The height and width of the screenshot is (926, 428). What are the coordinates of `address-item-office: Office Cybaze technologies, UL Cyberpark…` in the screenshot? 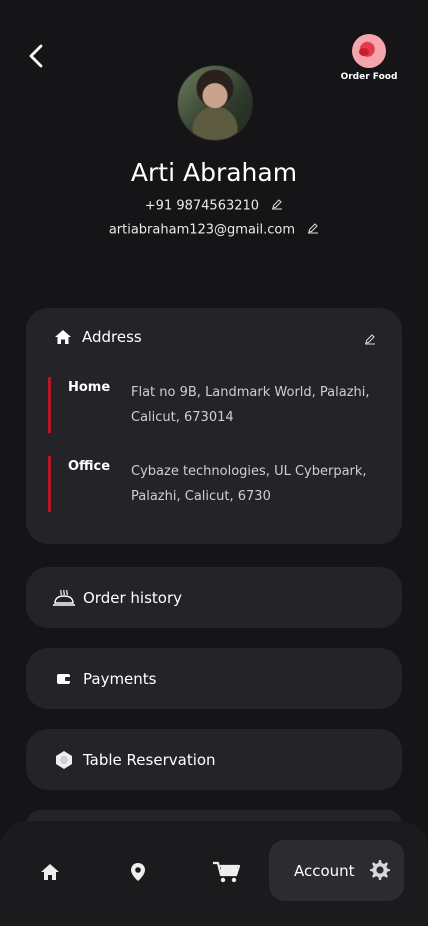 It's located at (213, 486).